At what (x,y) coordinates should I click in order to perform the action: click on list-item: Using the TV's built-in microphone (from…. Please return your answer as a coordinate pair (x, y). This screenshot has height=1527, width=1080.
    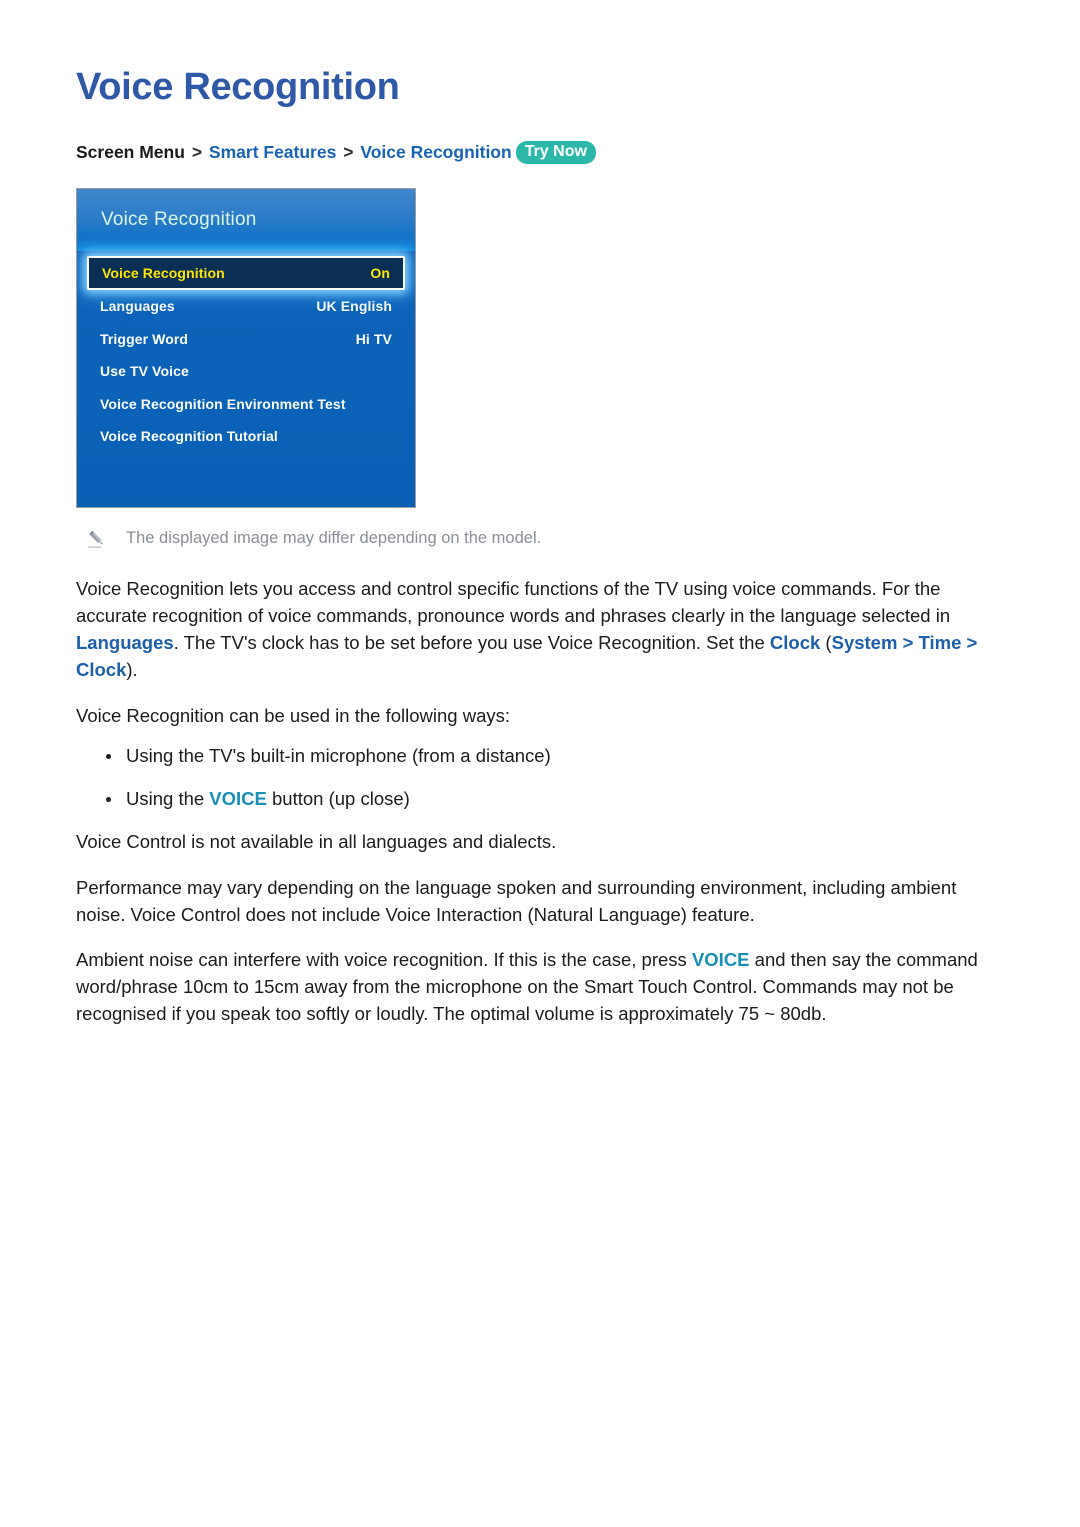
    Looking at the image, I should click on (540, 756).